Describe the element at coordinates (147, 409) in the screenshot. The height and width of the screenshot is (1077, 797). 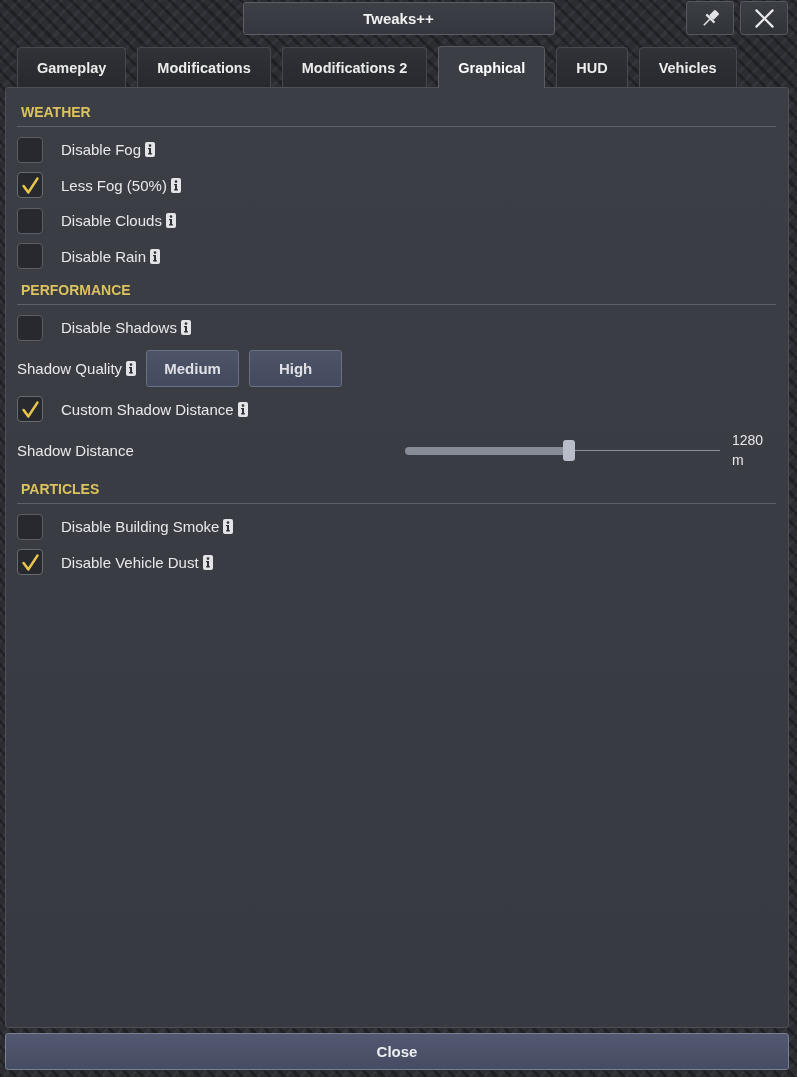
I see `setting-label: Custom Shadow Distance` at that location.